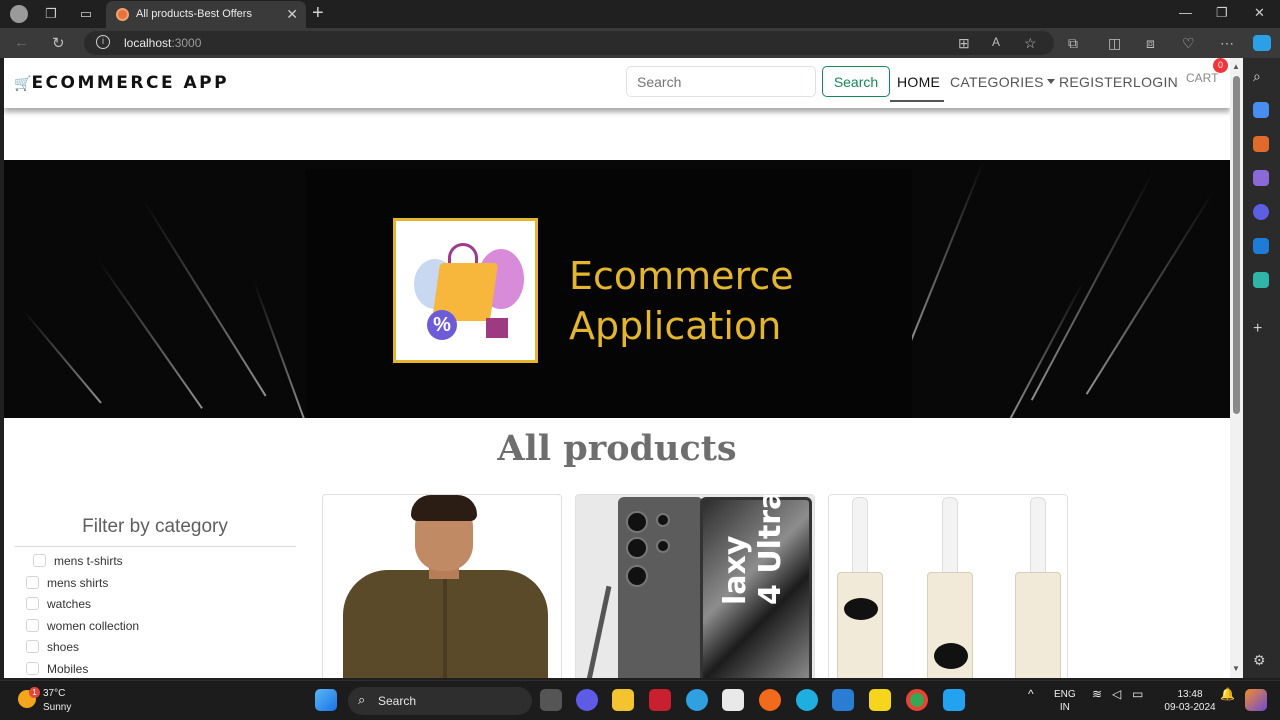 The width and height of the screenshot is (1280, 720). Describe the element at coordinates (1227, 43) in the screenshot. I see `more-options-icon: ⋯` at that location.